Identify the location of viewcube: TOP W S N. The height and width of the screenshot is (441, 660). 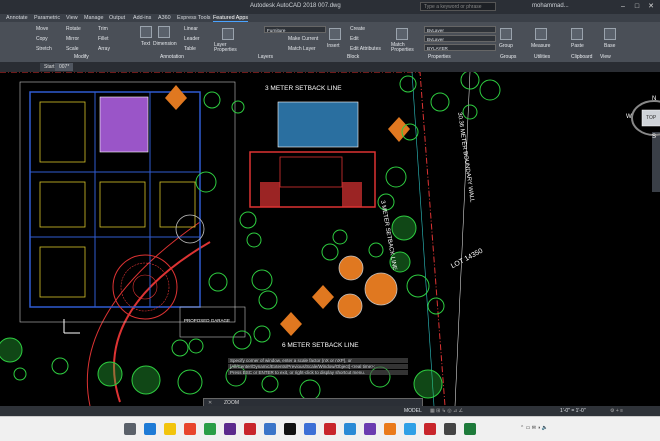
(643, 119).